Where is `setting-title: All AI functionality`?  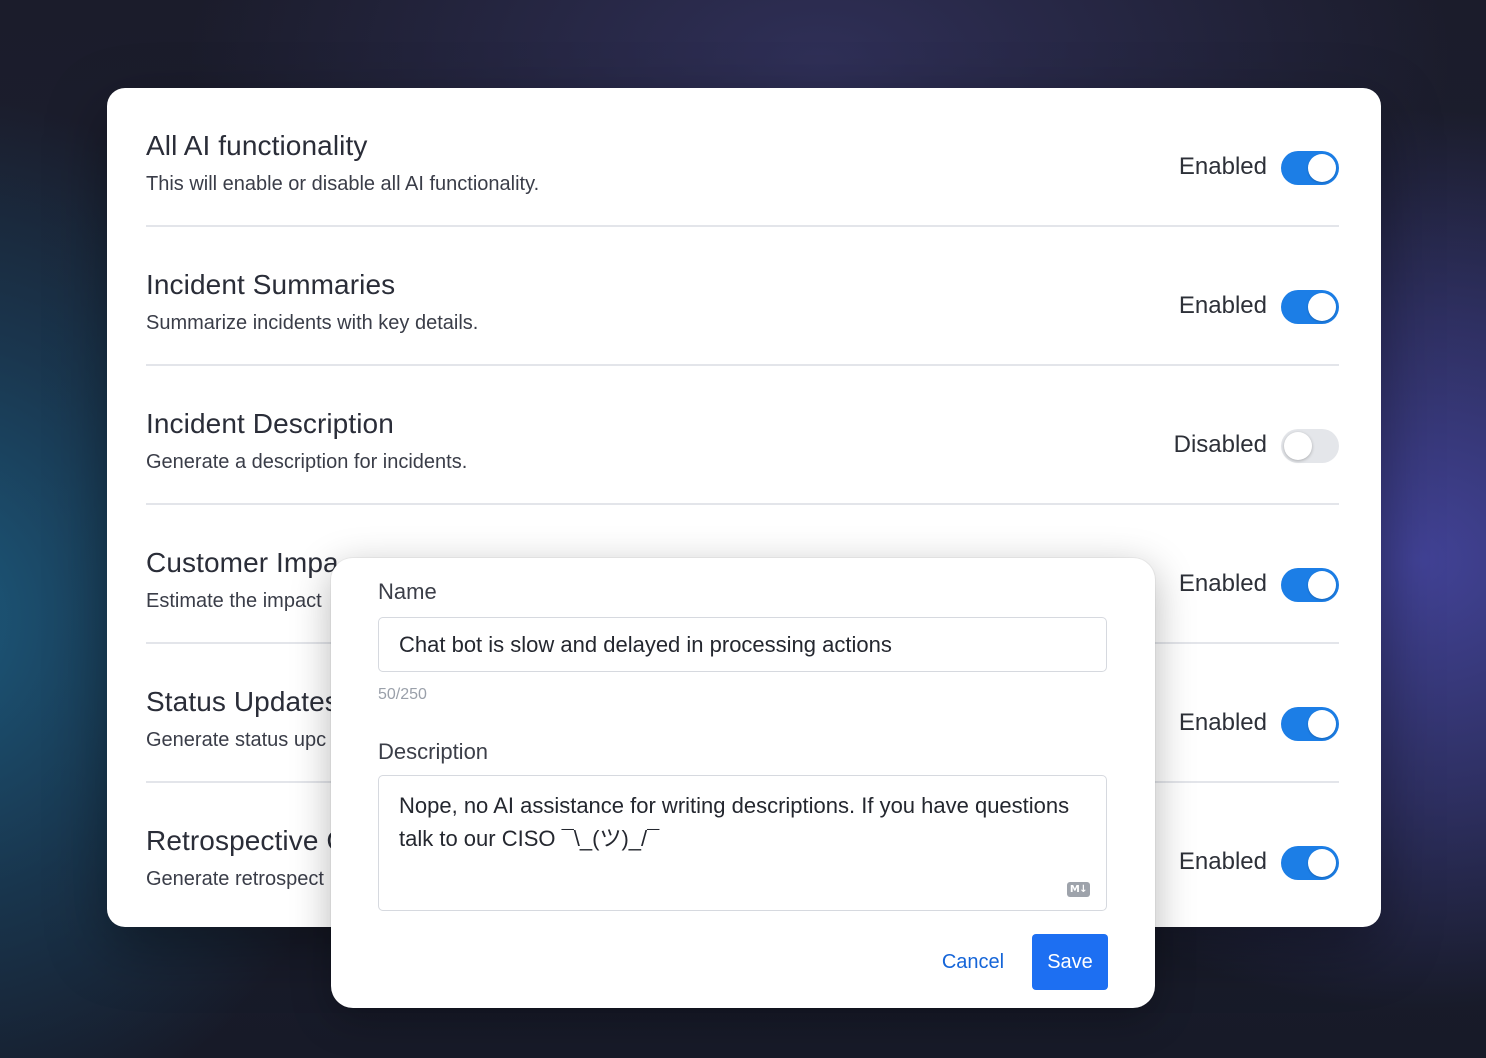 setting-title: All AI functionality is located at coordinates (257, 145).